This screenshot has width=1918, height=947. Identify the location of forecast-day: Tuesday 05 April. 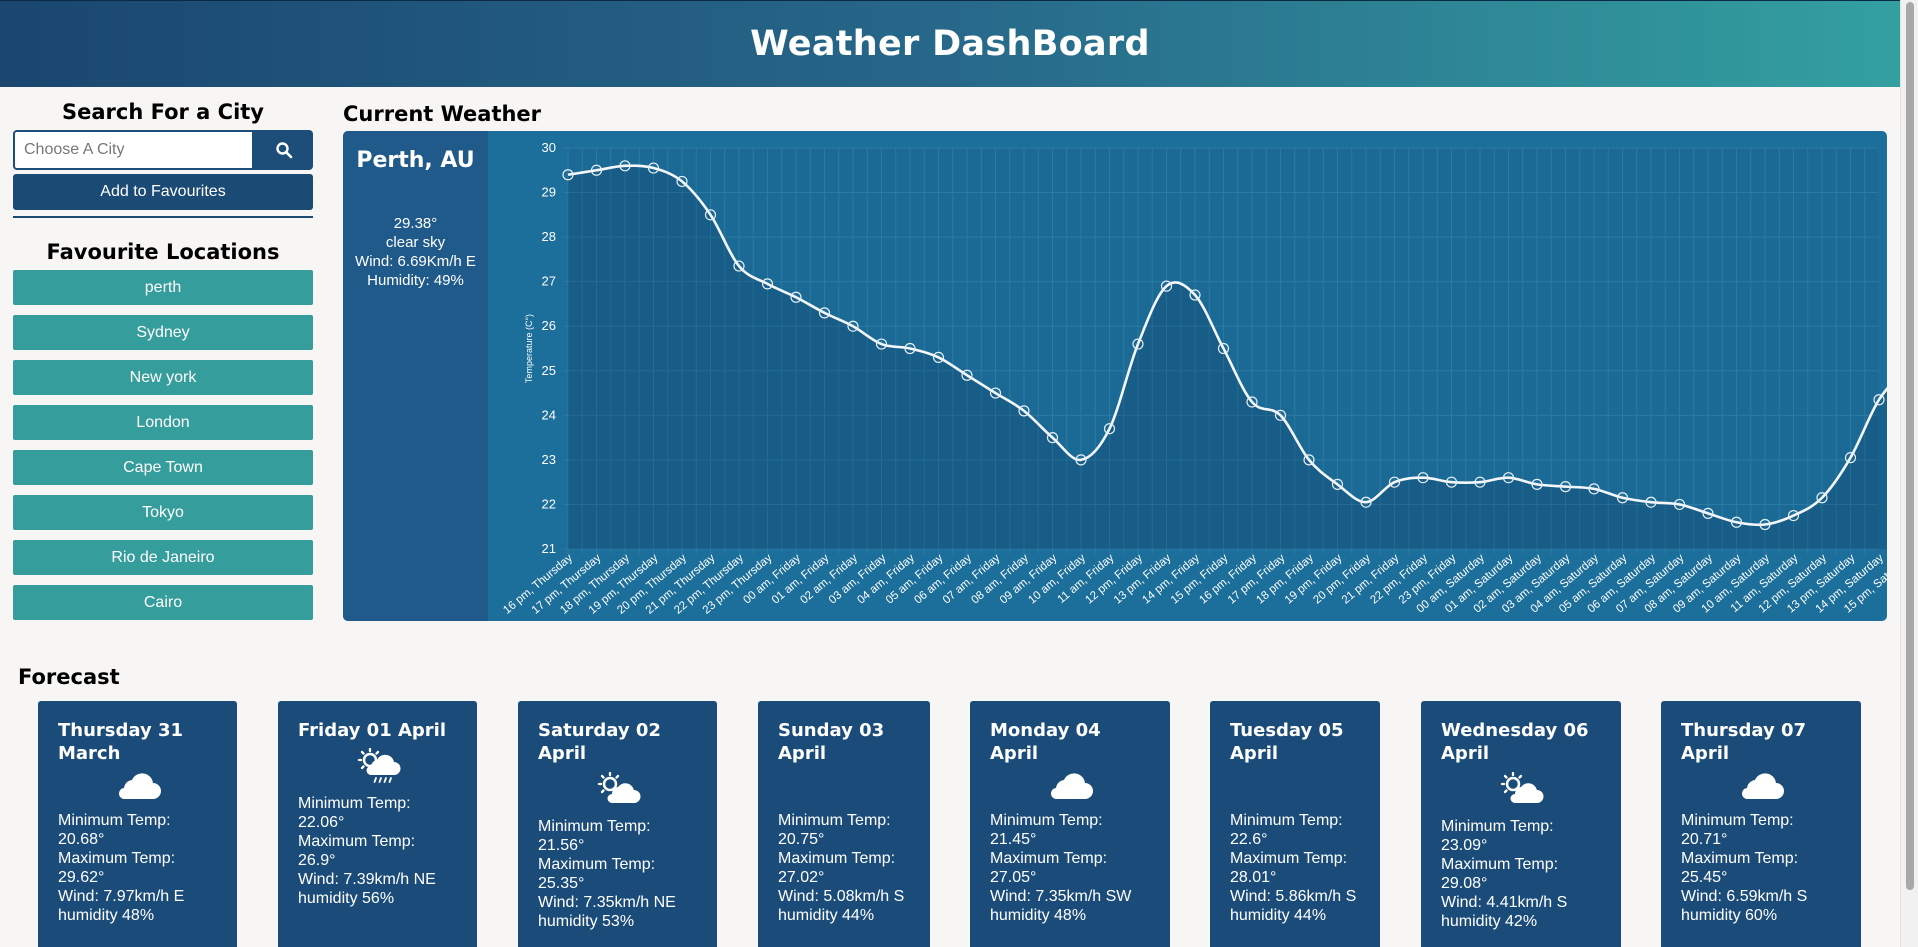
(1287, 742).